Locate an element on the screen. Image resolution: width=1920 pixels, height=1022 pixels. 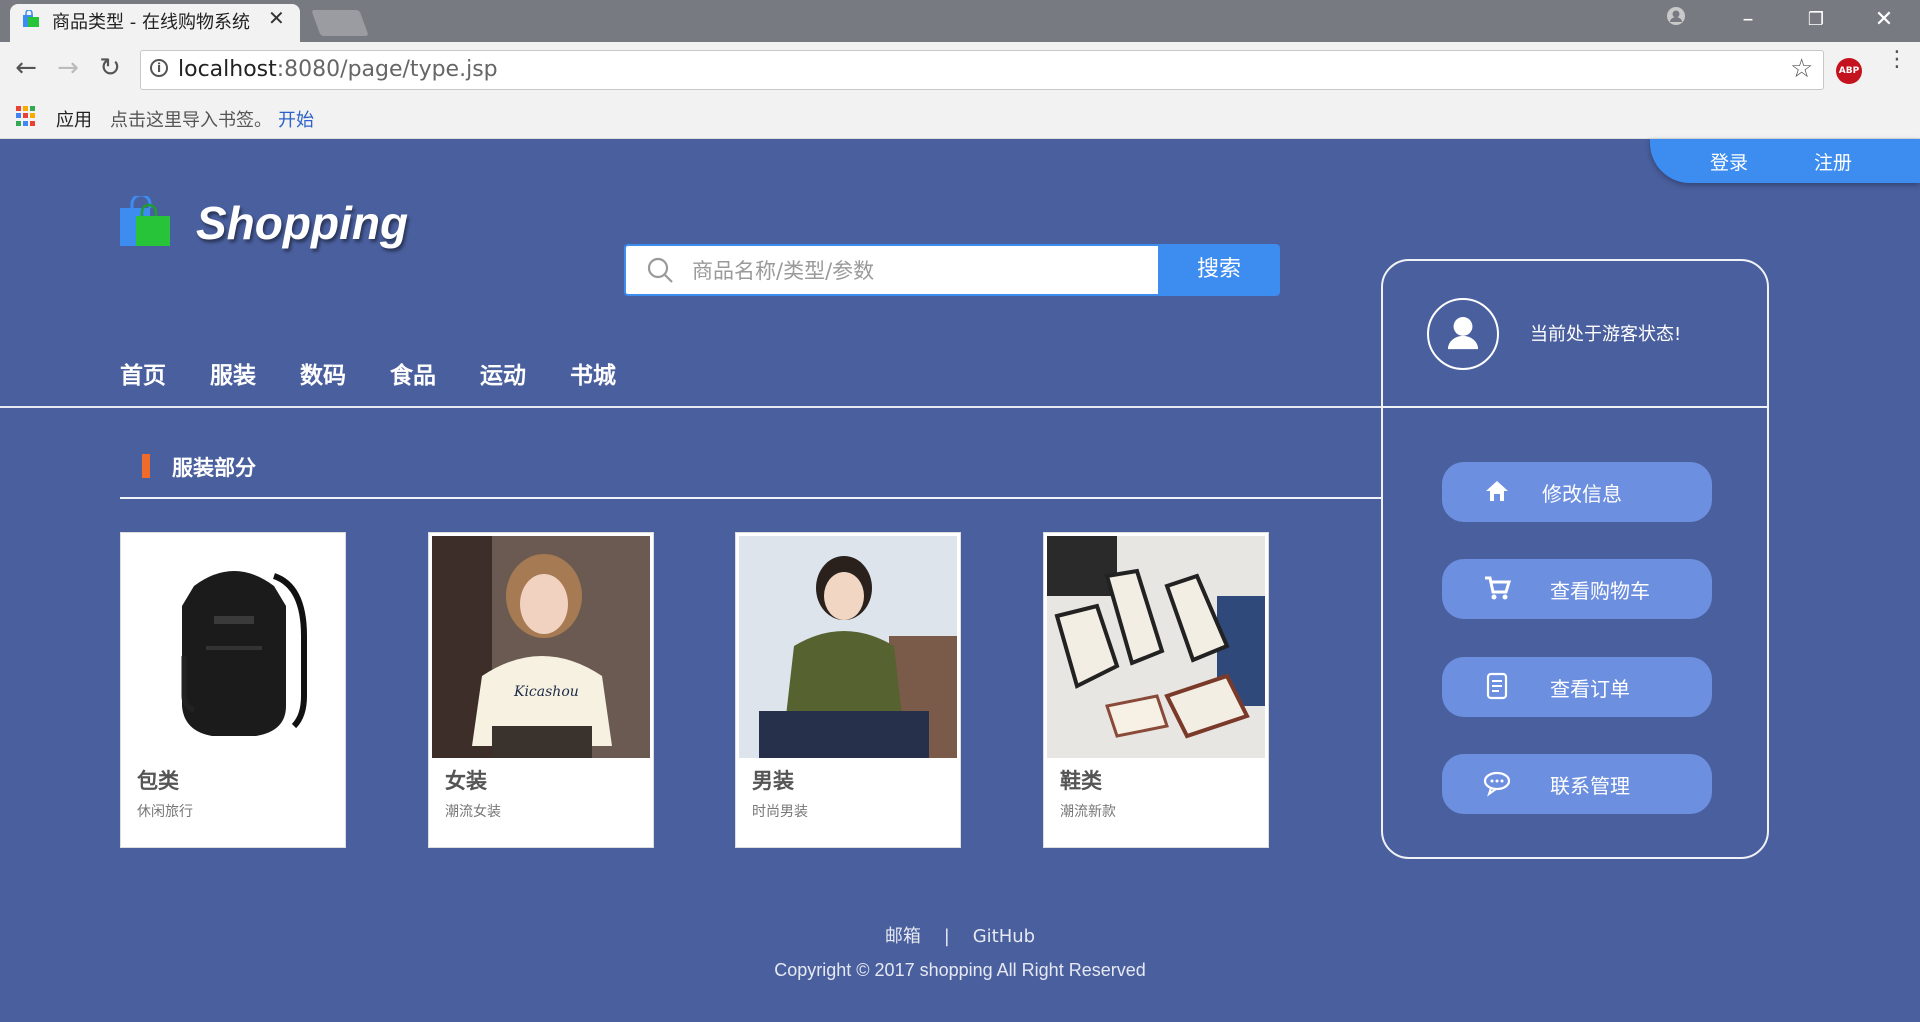
guest-status-text: 当前处于游客状态! is located at coordinates (1606, 334).